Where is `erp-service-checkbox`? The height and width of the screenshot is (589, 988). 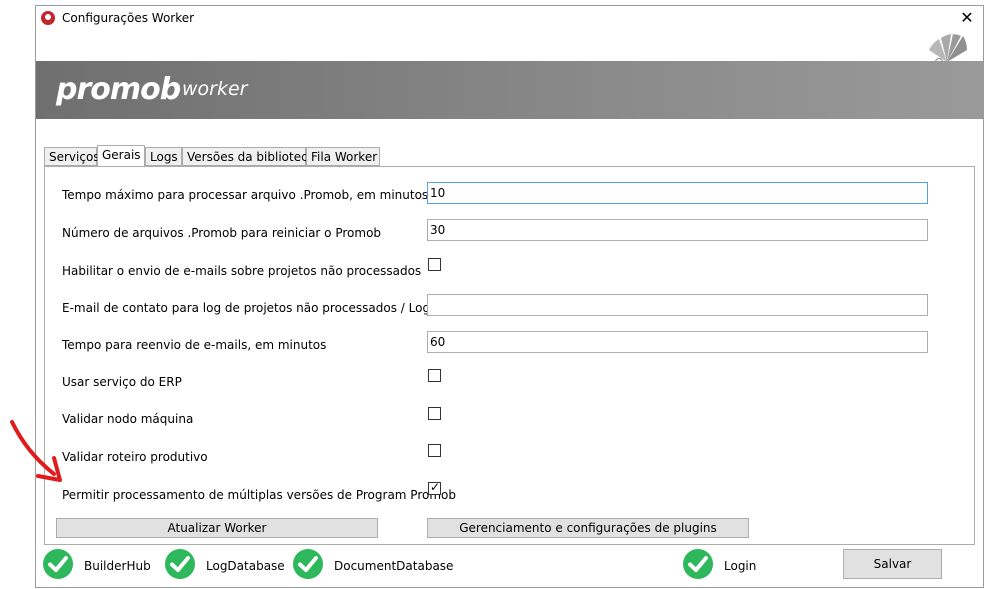
erp-service-checkbox is located at coordinates (434, 375).